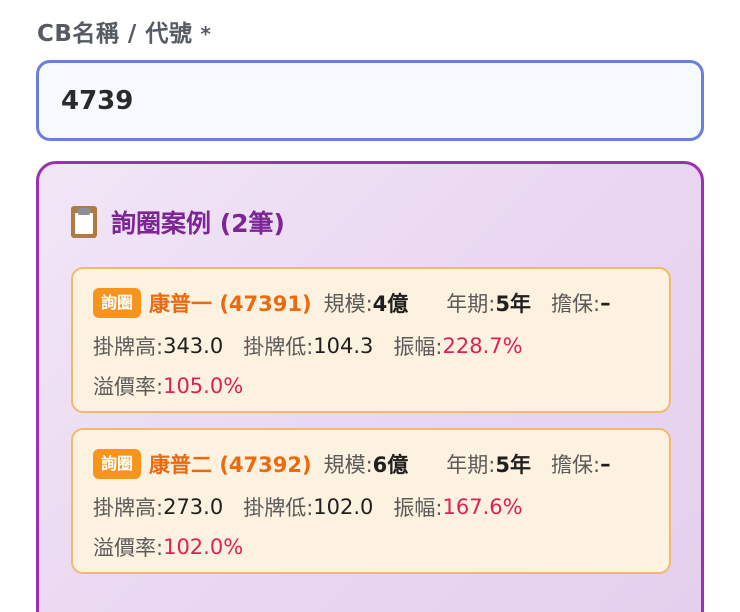 The image size is (740, 612). What do you see at coordinates (230, 465) in the screenshot?
I see `bond-name: 康普二 (47392)` at bounding box center [230, 465].